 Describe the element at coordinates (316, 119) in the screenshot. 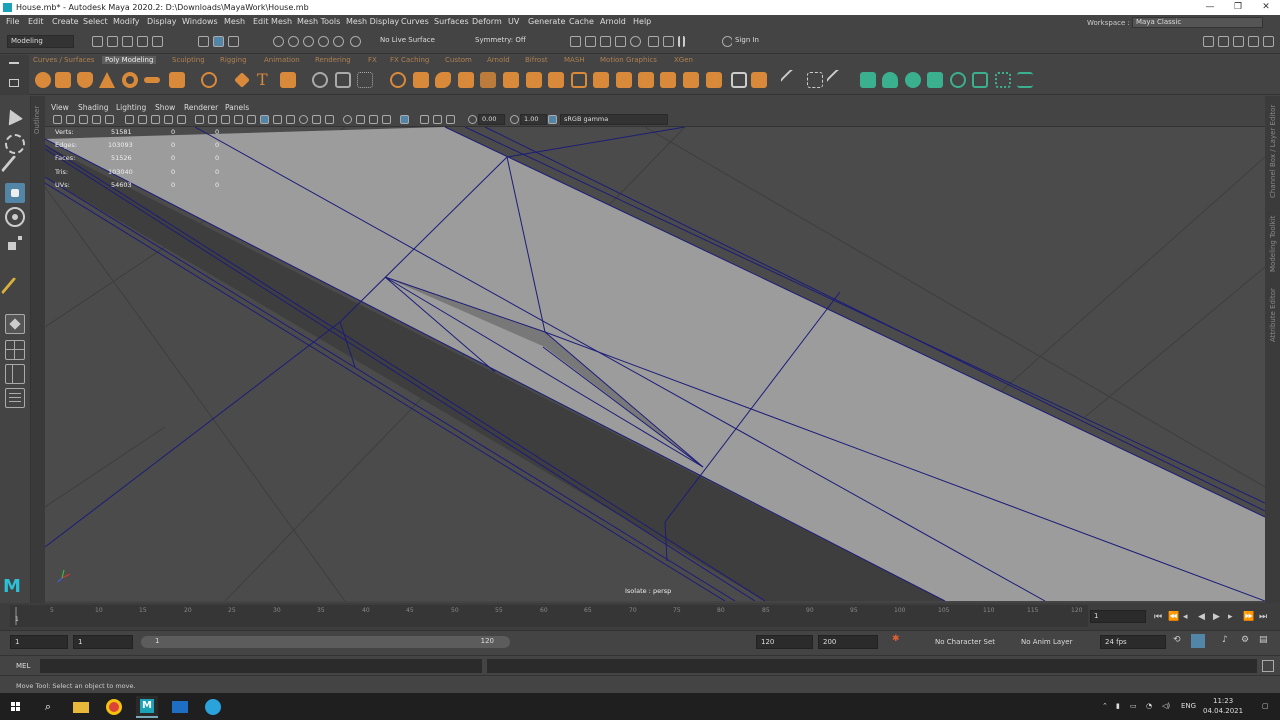

I see `motion-blur-icon` at that location.